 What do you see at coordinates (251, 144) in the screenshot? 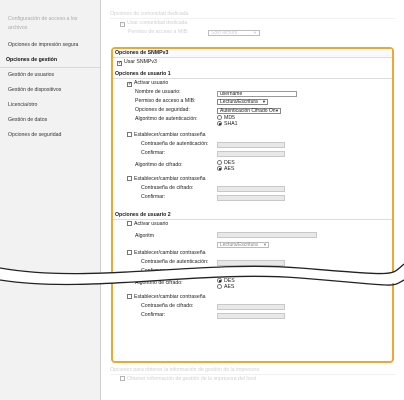
I see `user1-auth-pw-input` at bounding box center [251, 144].